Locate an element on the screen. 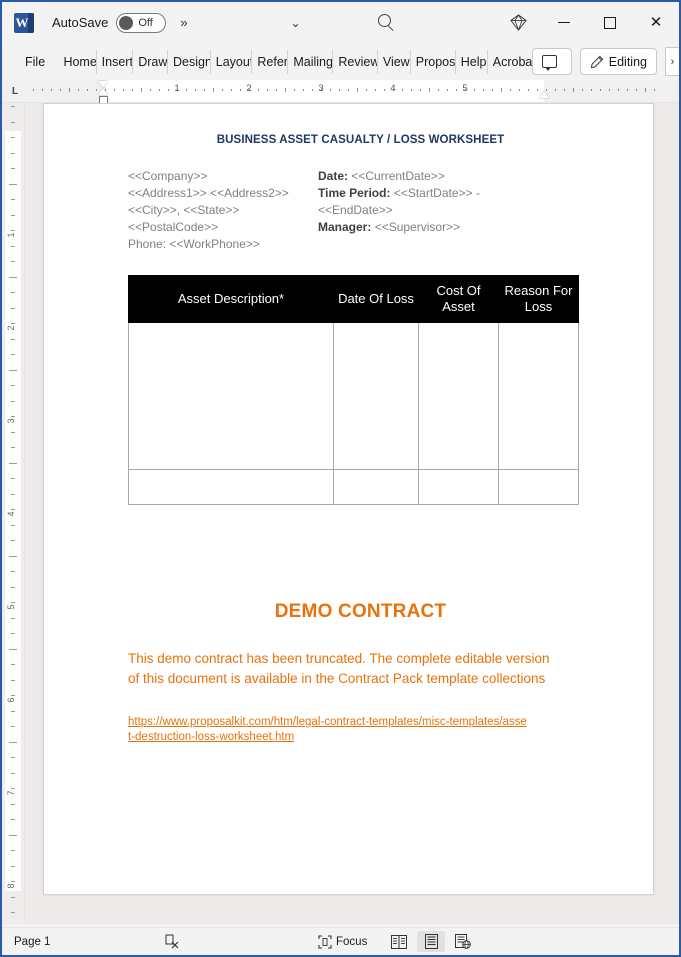 This screenshot has width=681, height=957. vertical-ruler-number: 7 is located at coordinates (11, 793).